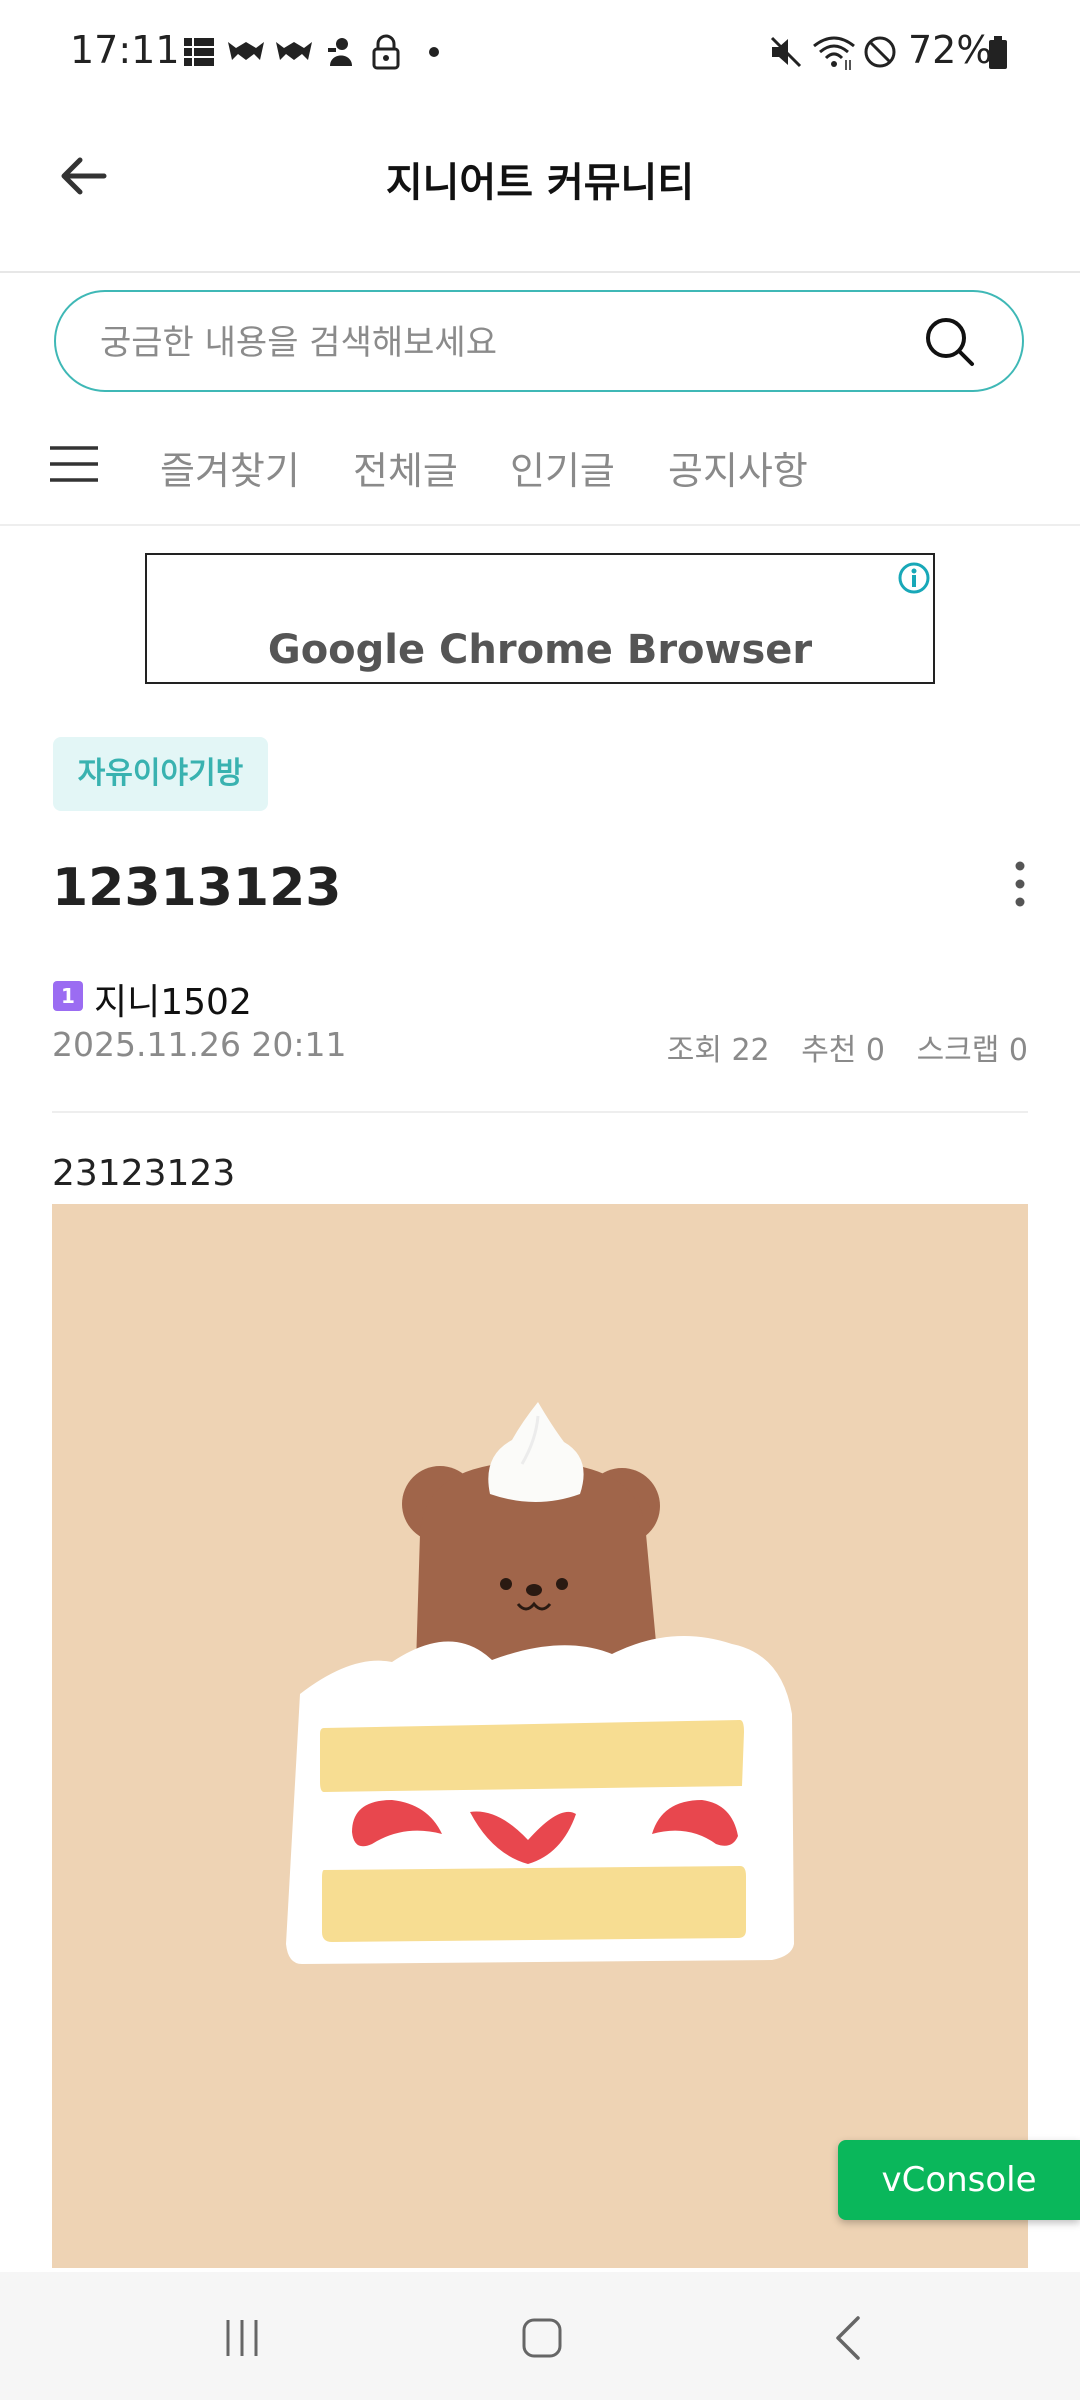 This screenshot has height=2400, width=1080. What do you see at coordinates (144, 1173) in the screenshot?
I see `post-body-text: 23123123` at bounding box center [144, 1173].